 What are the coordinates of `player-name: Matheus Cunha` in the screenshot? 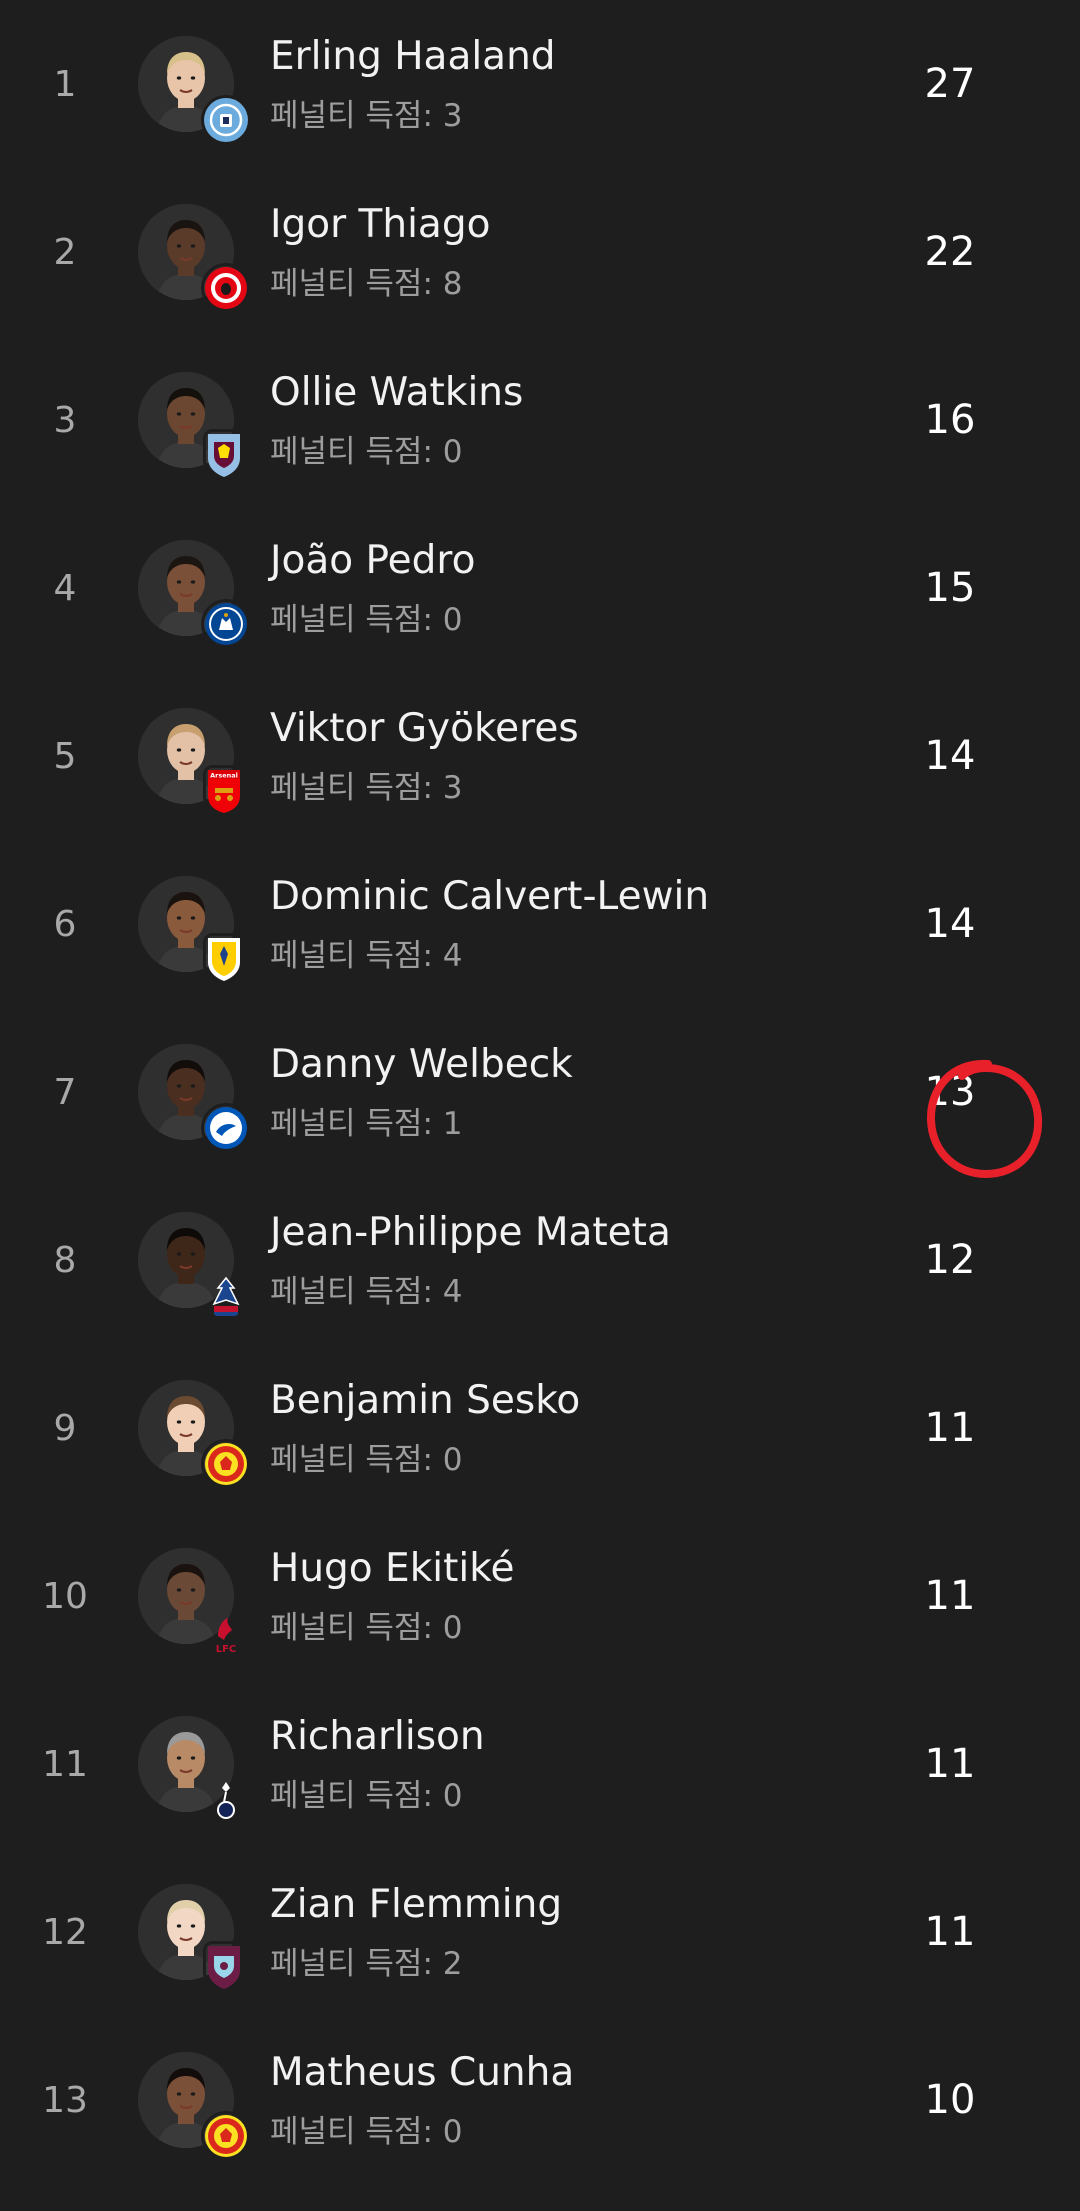 It's located at (422, 2072).